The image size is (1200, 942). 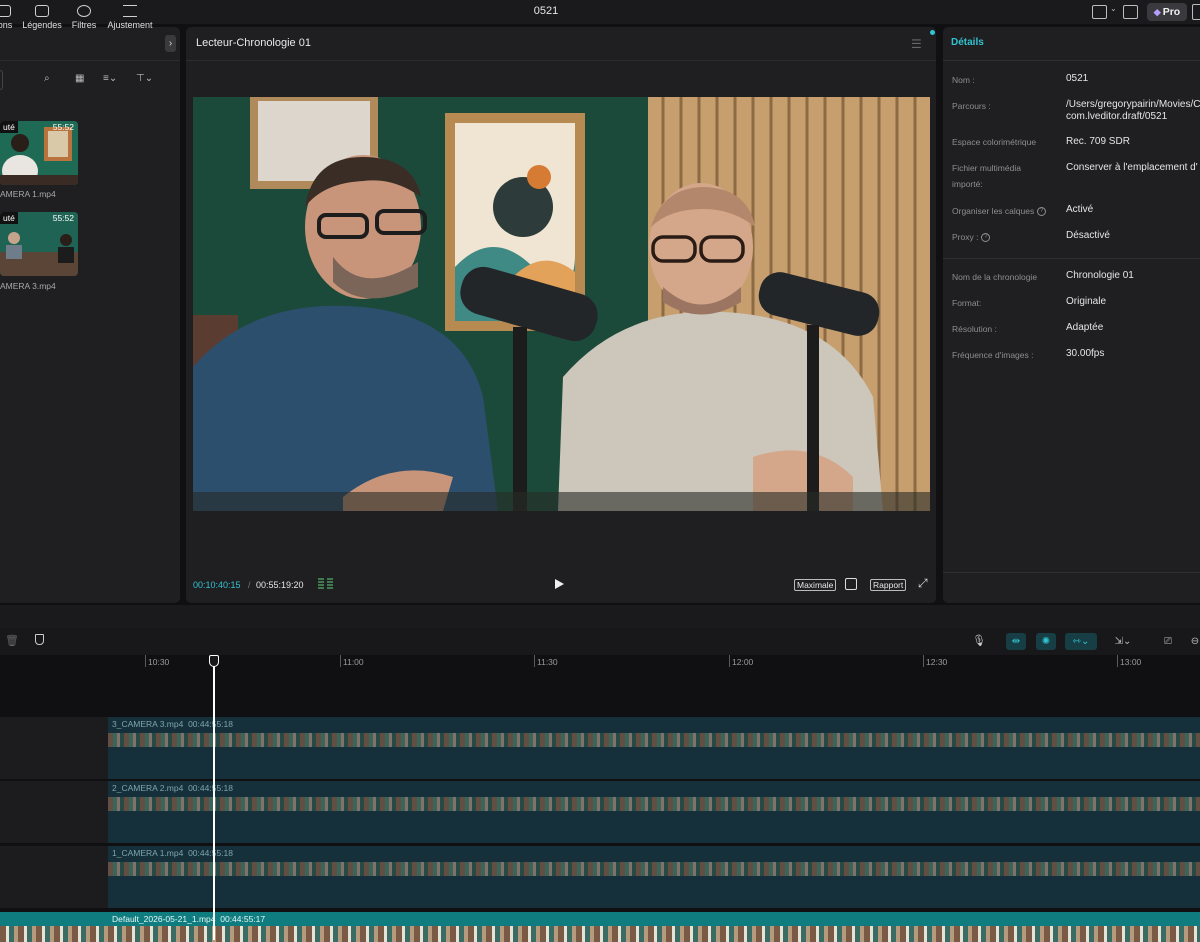 What do you see at coordinates (888, 585) in the screenshot?
I see `ratio-button: Rapport` at bounding box center [888, 585].